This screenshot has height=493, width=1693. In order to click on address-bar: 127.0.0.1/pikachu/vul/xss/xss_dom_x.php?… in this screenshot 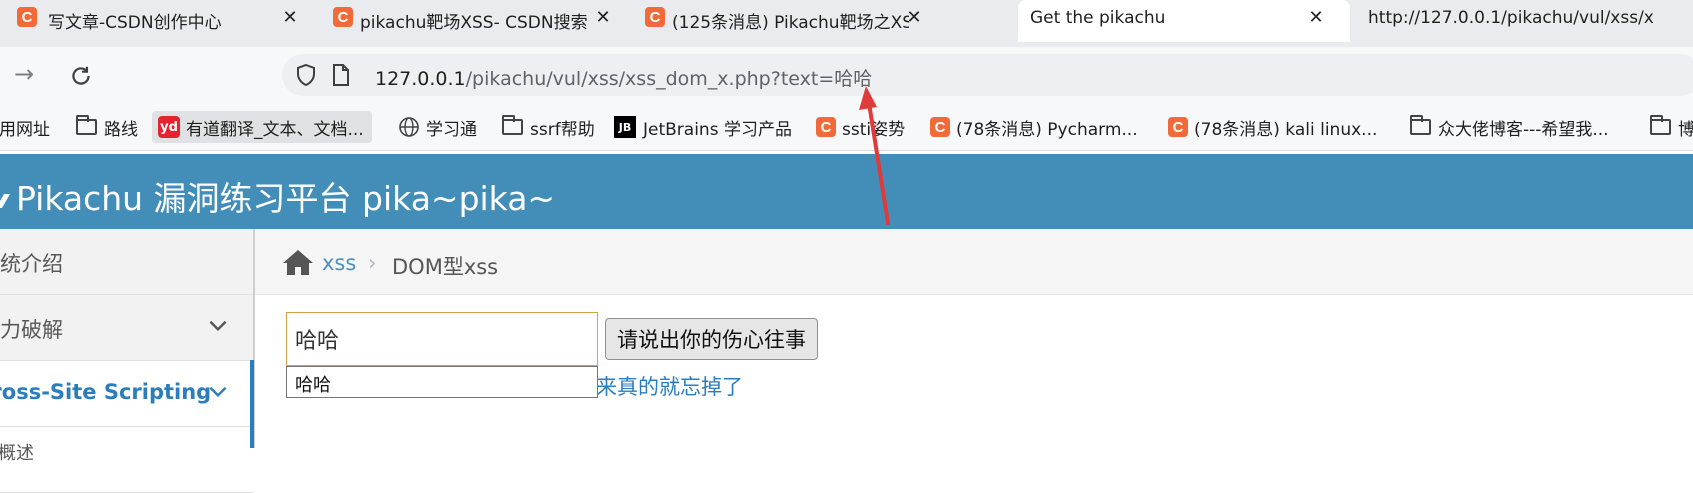, I will do `click(987, 75)`.